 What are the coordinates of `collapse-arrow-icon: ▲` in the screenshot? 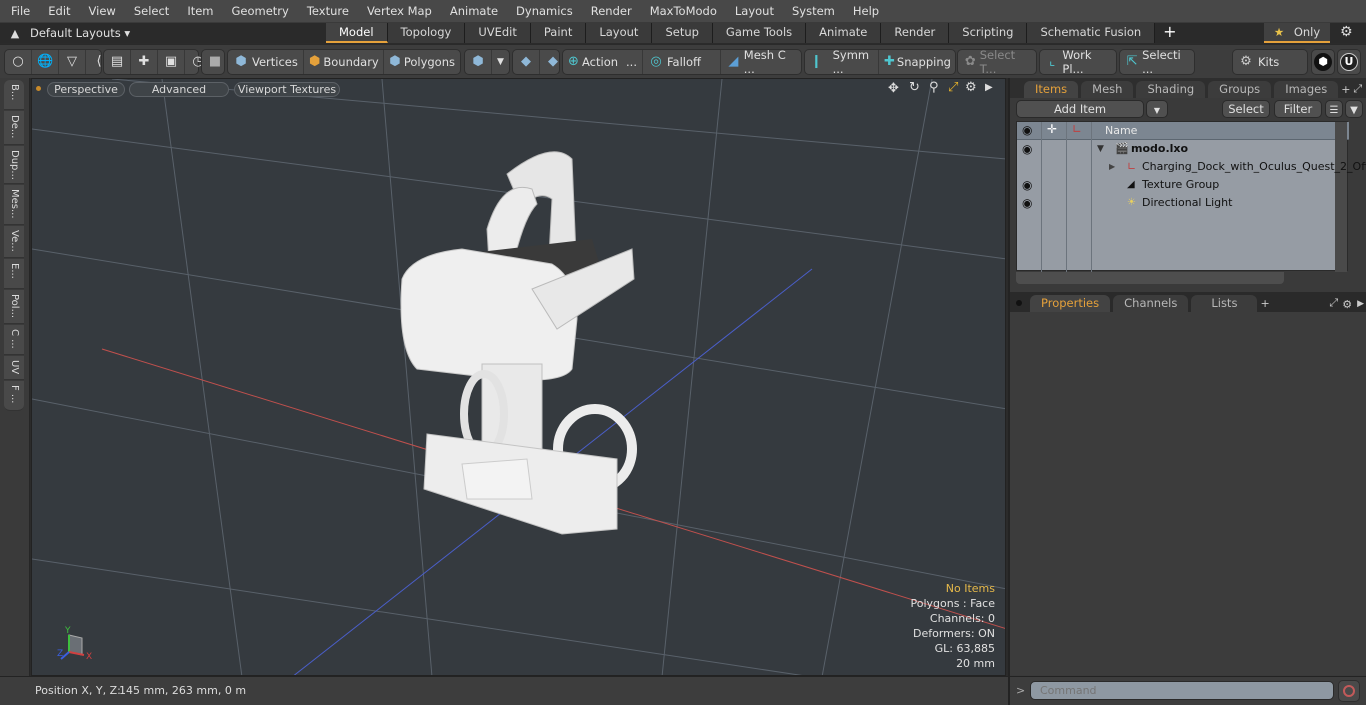 It's located at (15, 33).